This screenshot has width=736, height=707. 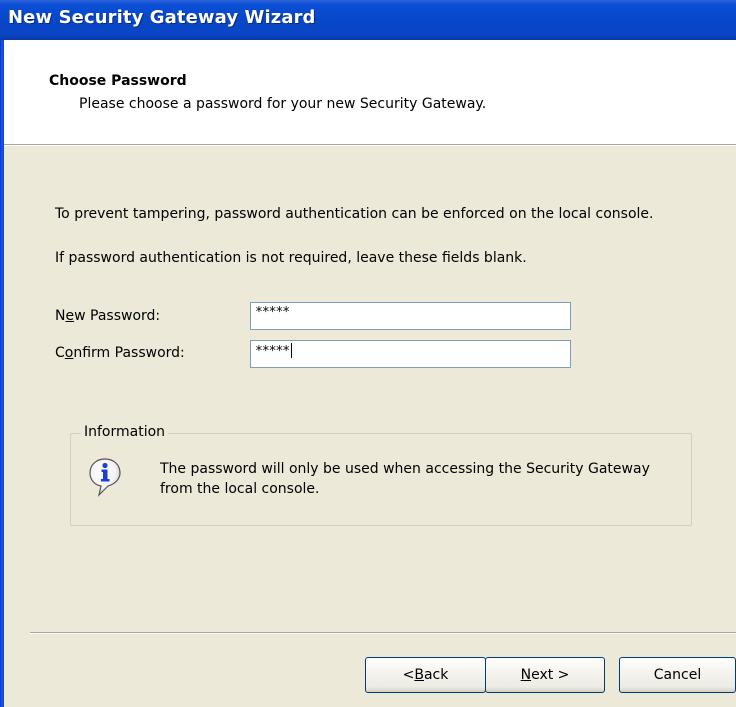 I want to click on information-legend: Information, so click(x=125, y=432).